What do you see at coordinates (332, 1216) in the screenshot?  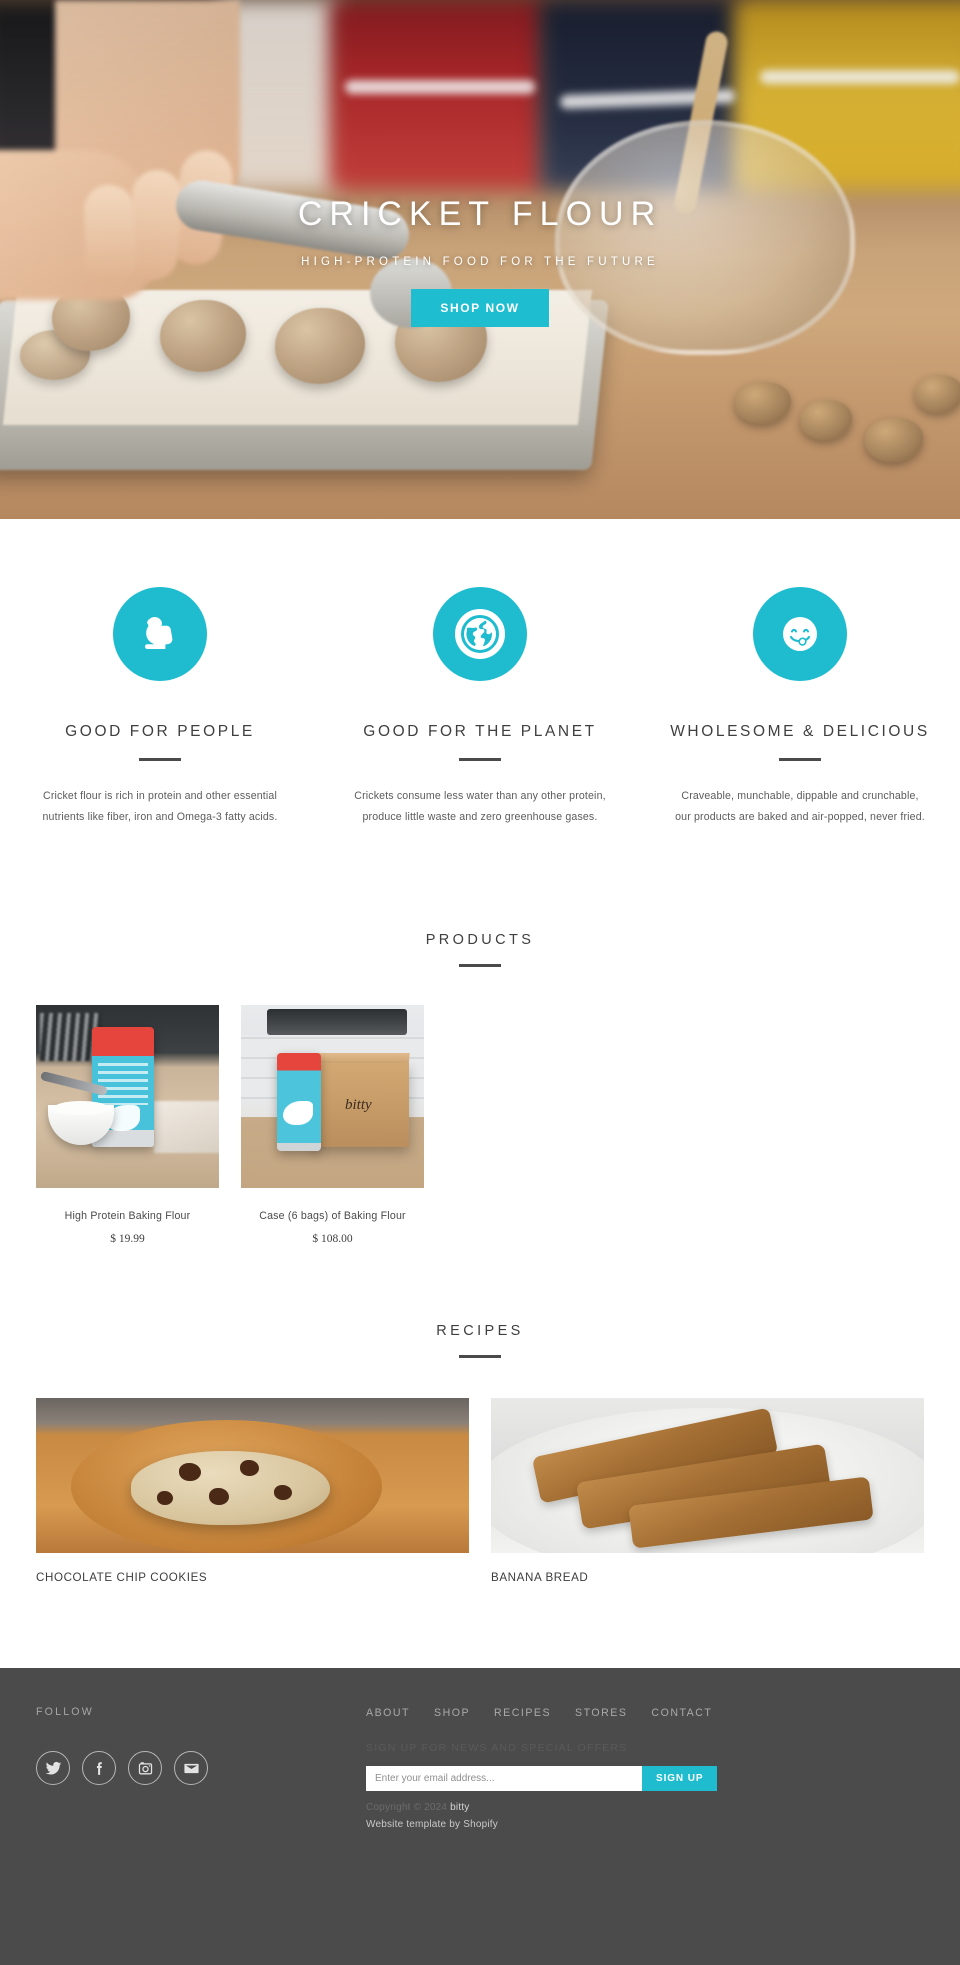 I see `product-name: Case (6 bags) of Baking Flour` at bounding box center [332, 1216].